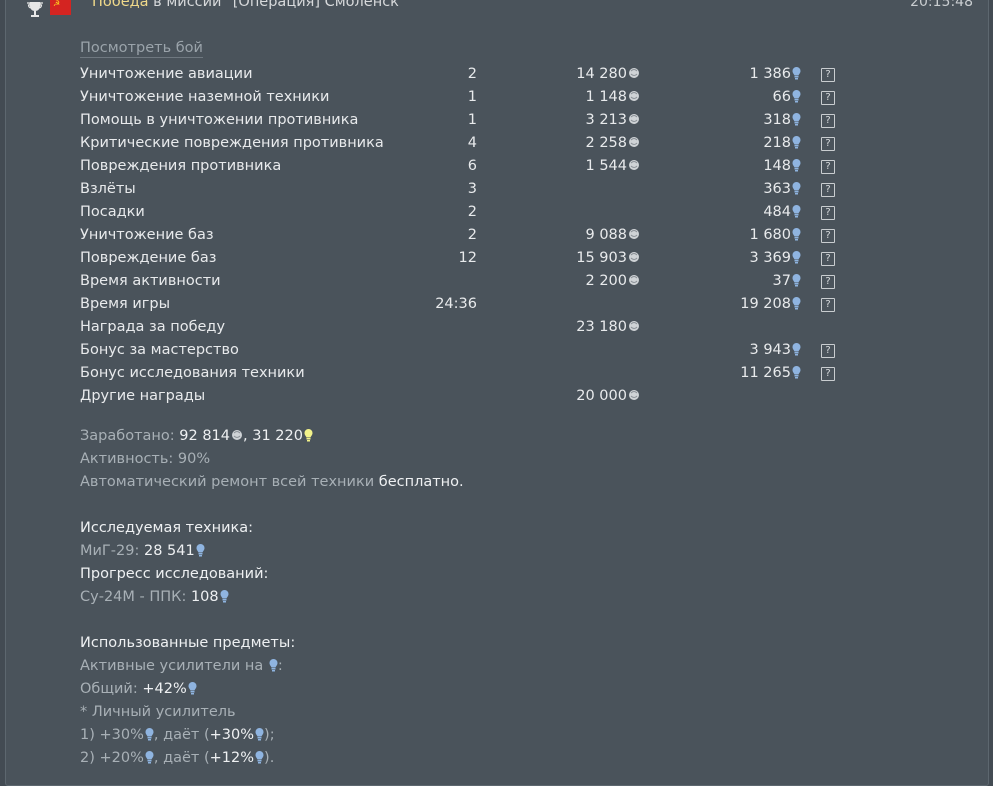 This screenshot has height=786, width=993. Describe the element at coordinates (601, 327) in the screenshot. I see `reward-sl-value: 23 180` at that location.